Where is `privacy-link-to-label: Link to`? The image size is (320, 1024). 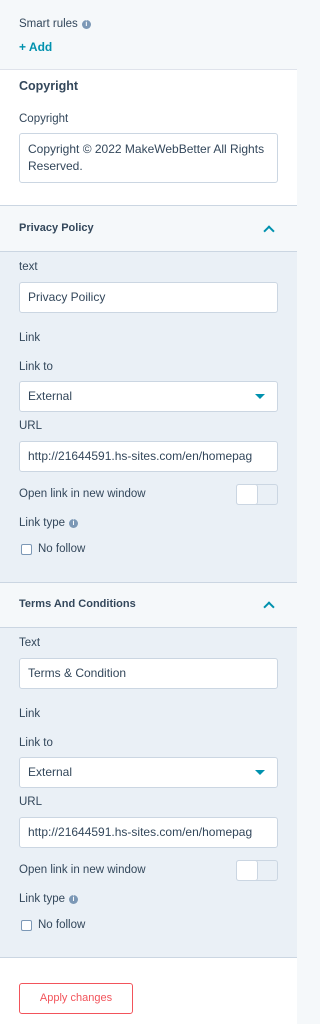
privacy-link-to-label: Link to is located at coordinates (36, 367).